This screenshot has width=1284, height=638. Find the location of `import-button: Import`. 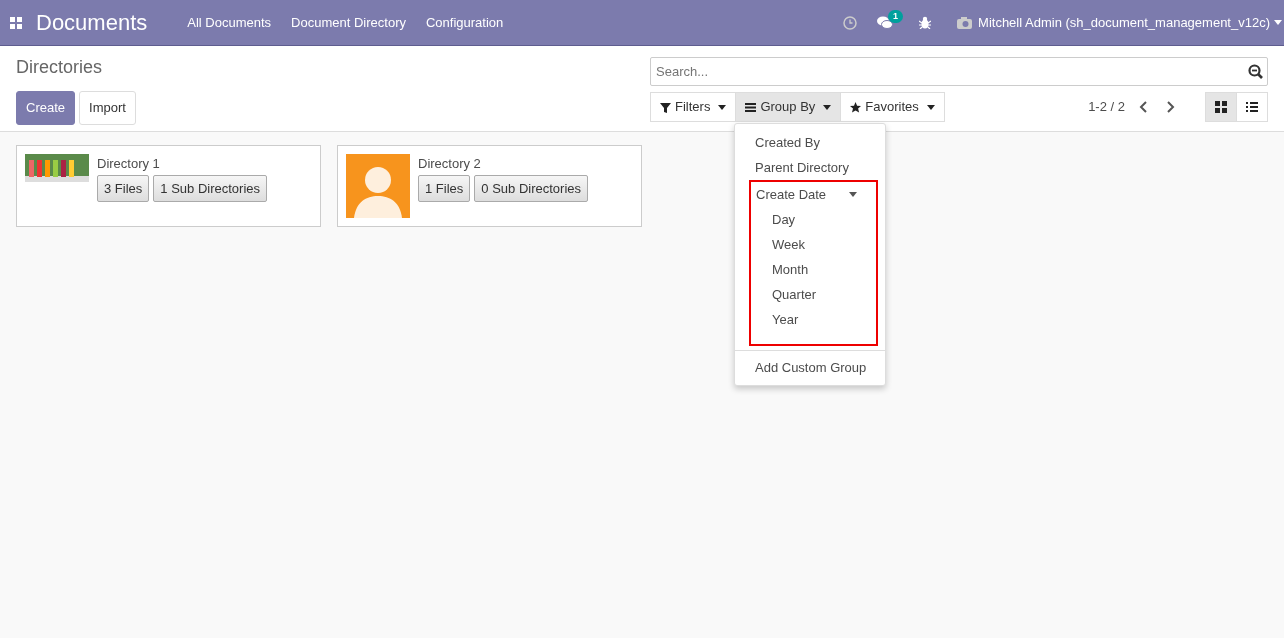

import-button: Import is located at coordinates (107, 108).